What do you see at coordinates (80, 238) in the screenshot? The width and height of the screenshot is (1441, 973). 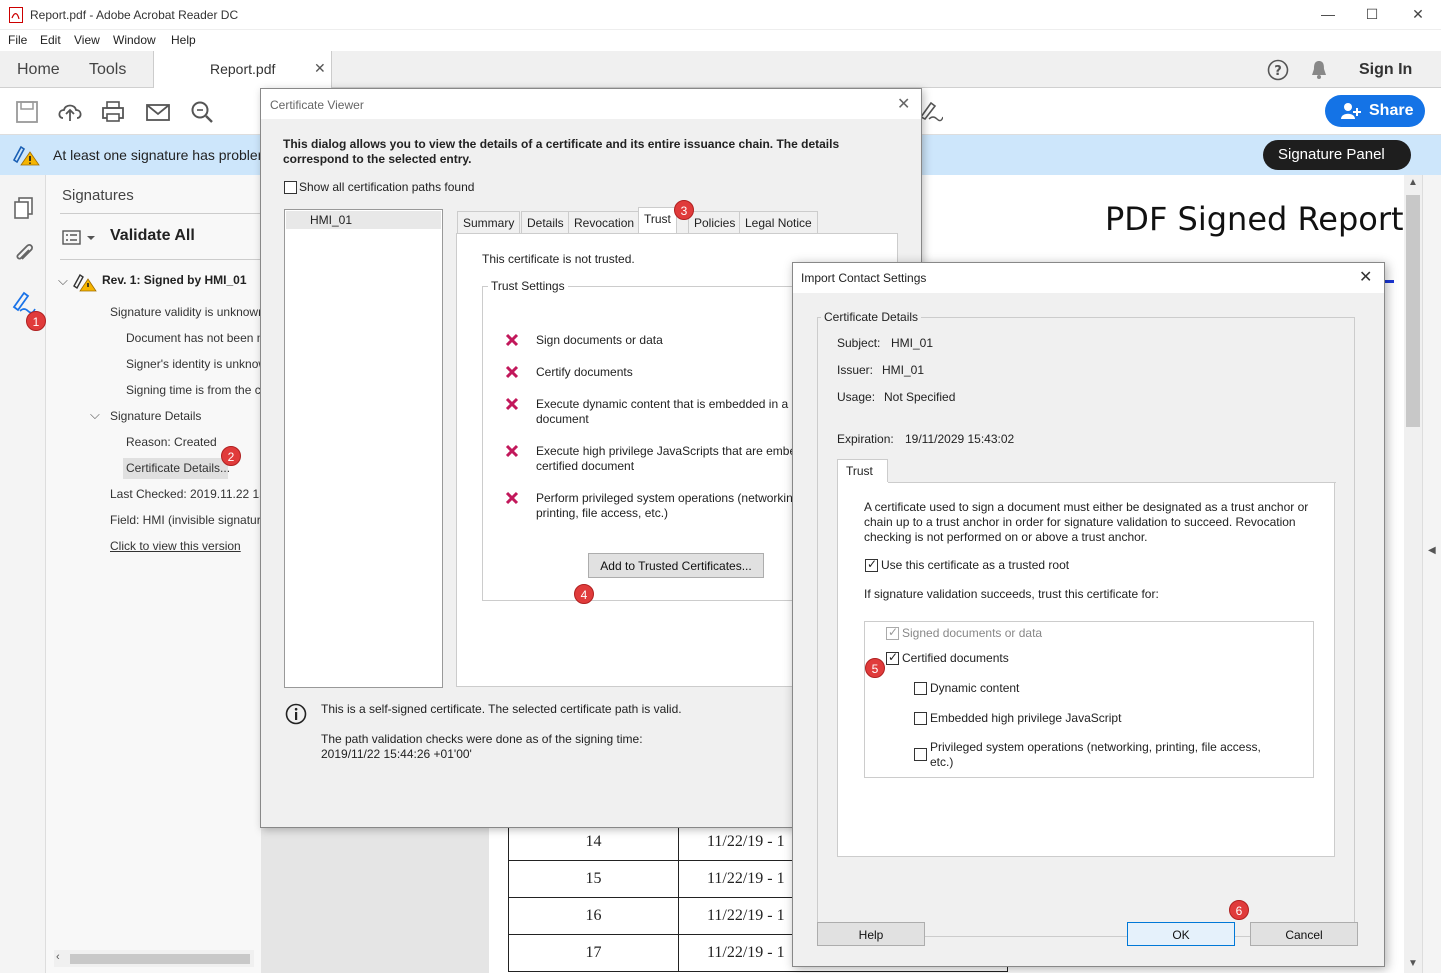 I see `options-menu-icon` at bounding box center [80, 238].